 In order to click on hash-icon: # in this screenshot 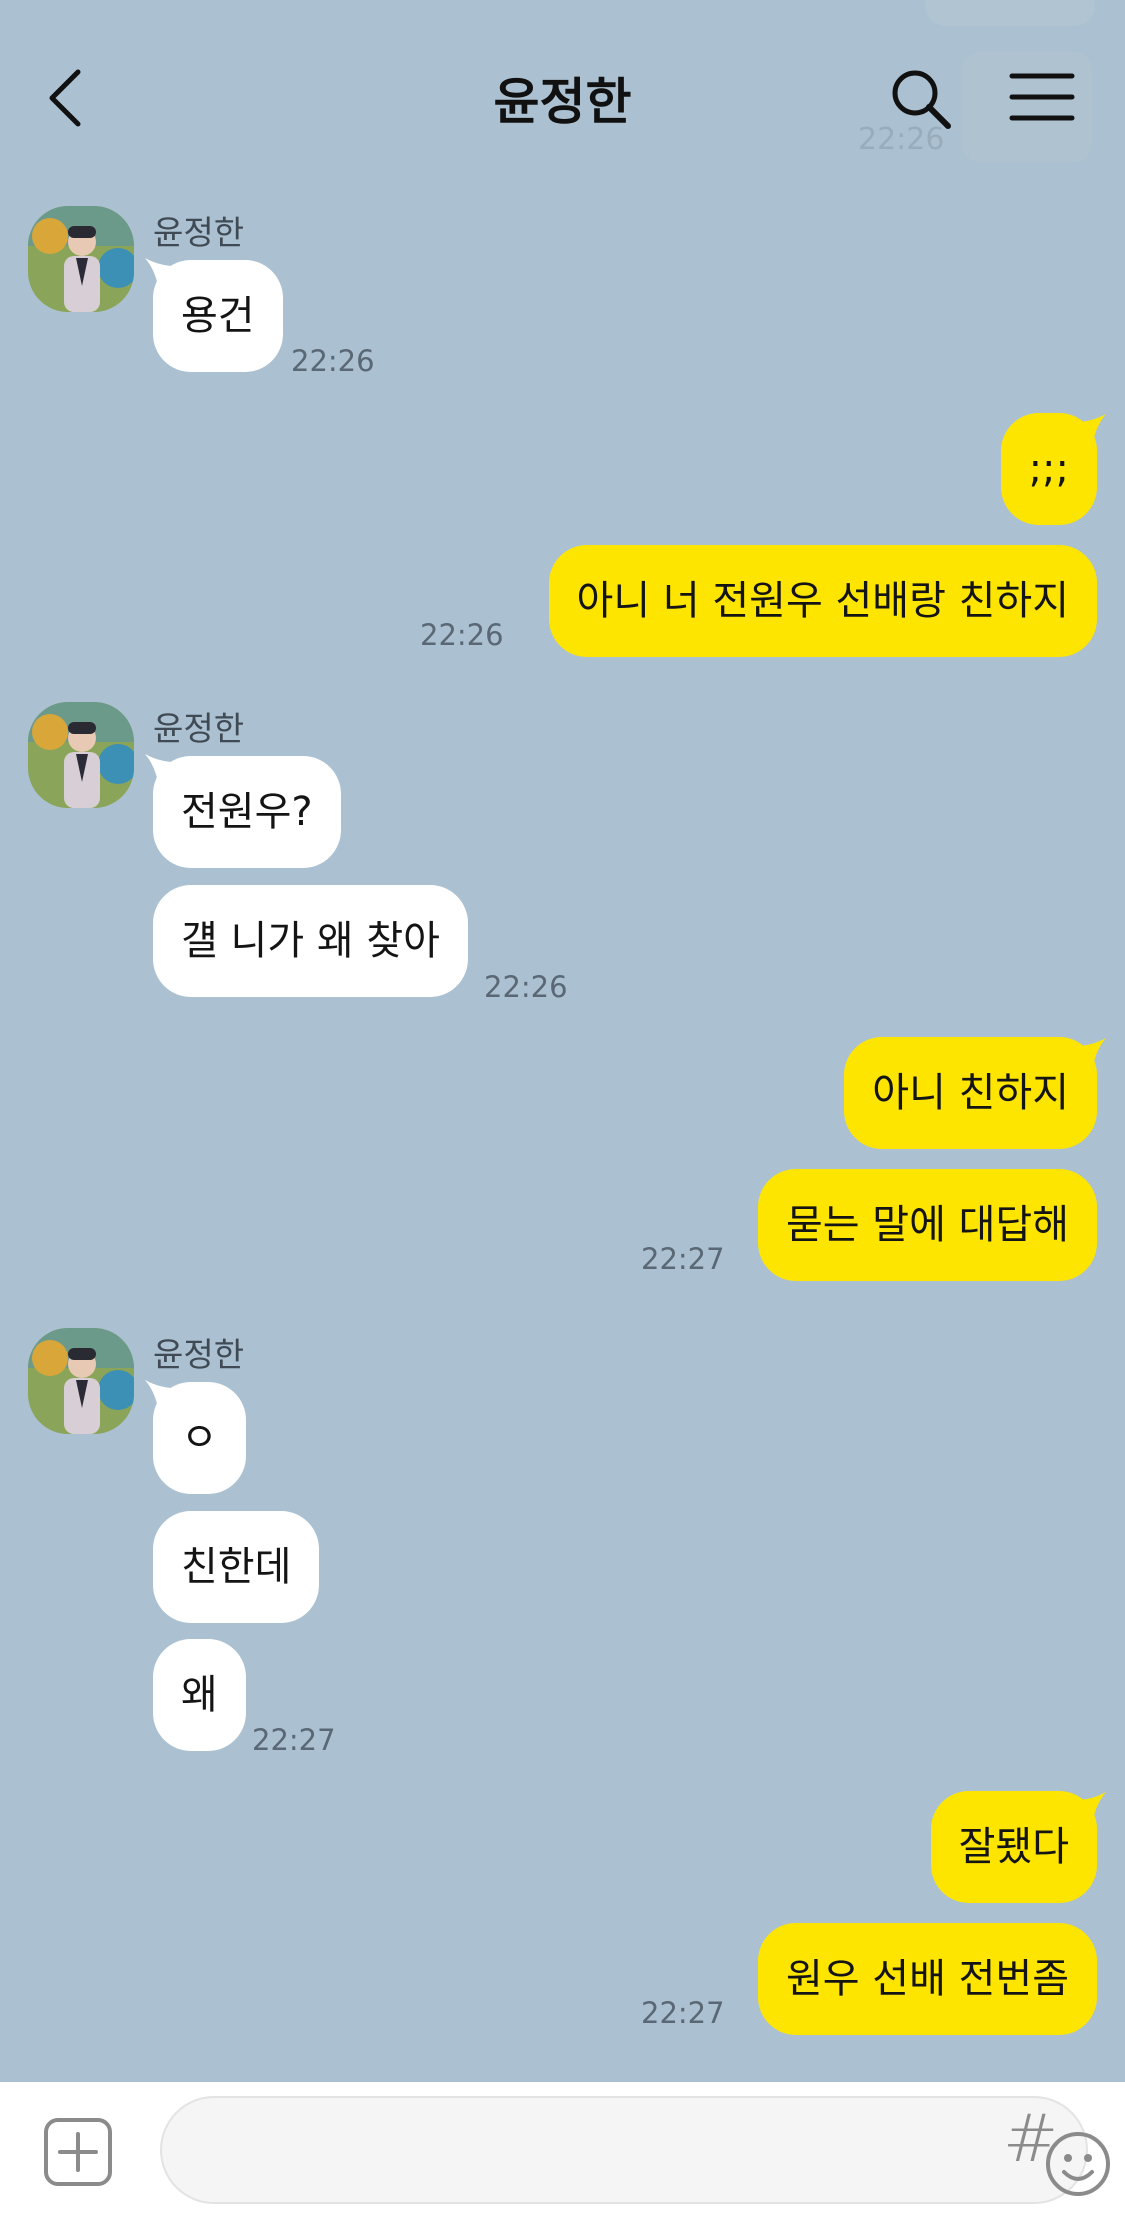, I will do `click(1030, 2138)`.